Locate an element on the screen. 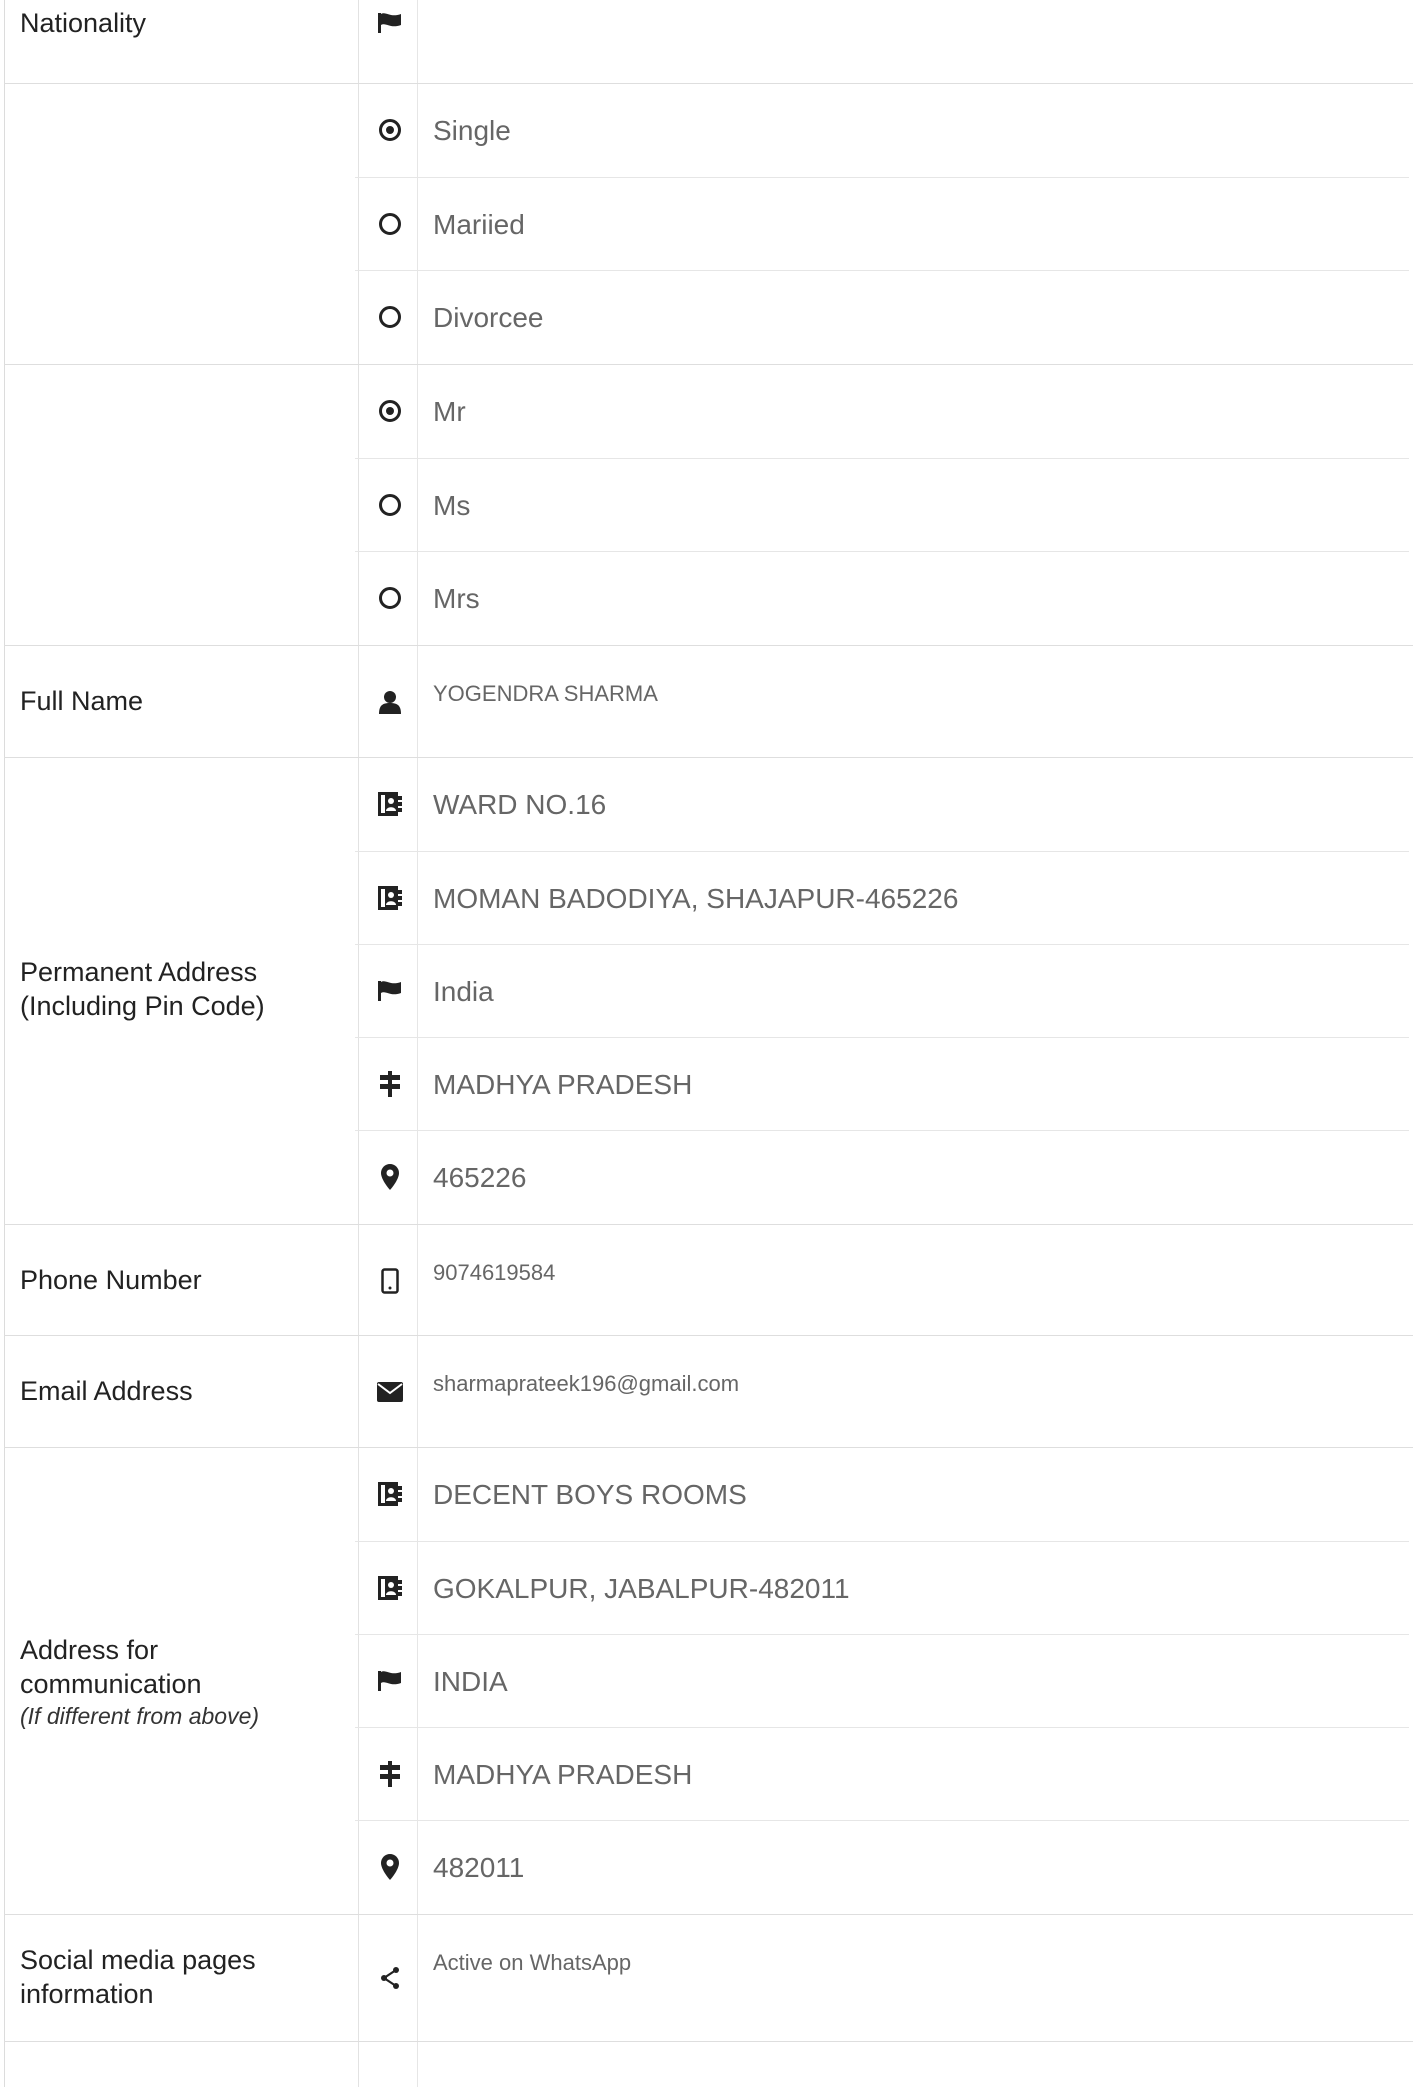  radio-button-mrs is located at coordinates (390, 598).